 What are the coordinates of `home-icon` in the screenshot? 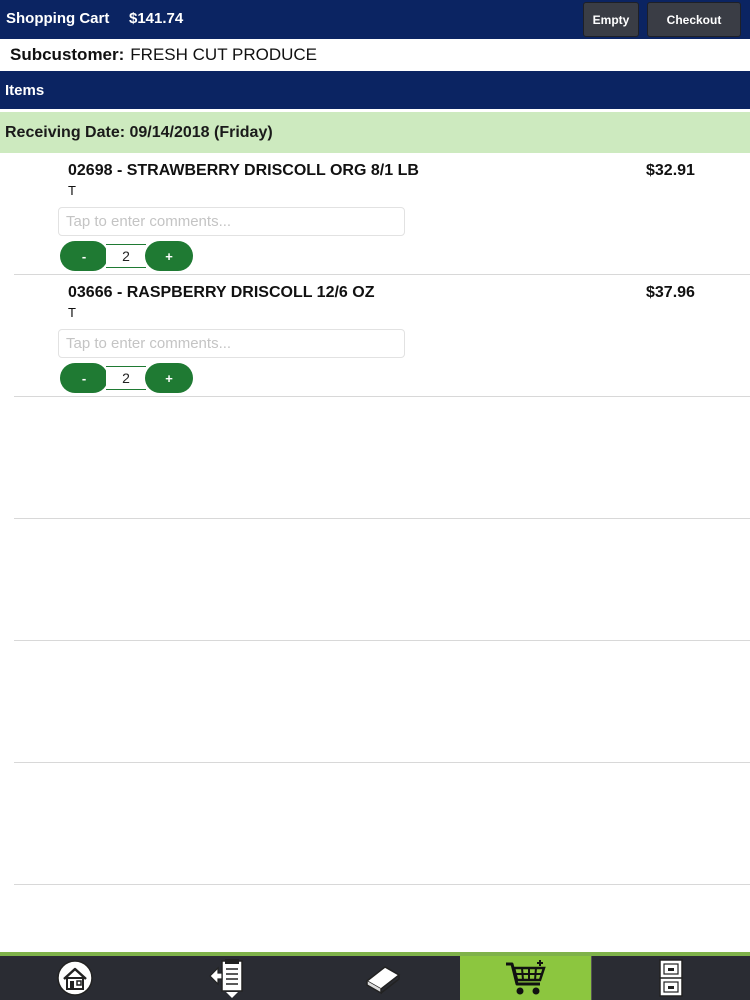 It's located at (75, 978).